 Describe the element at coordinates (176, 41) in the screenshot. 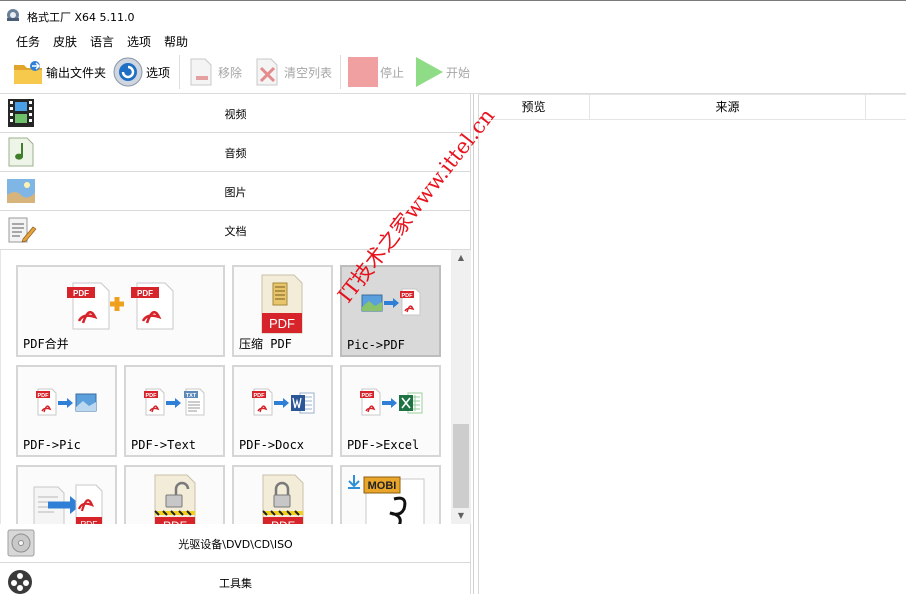

I see `menu-help: 帮助` at that location.